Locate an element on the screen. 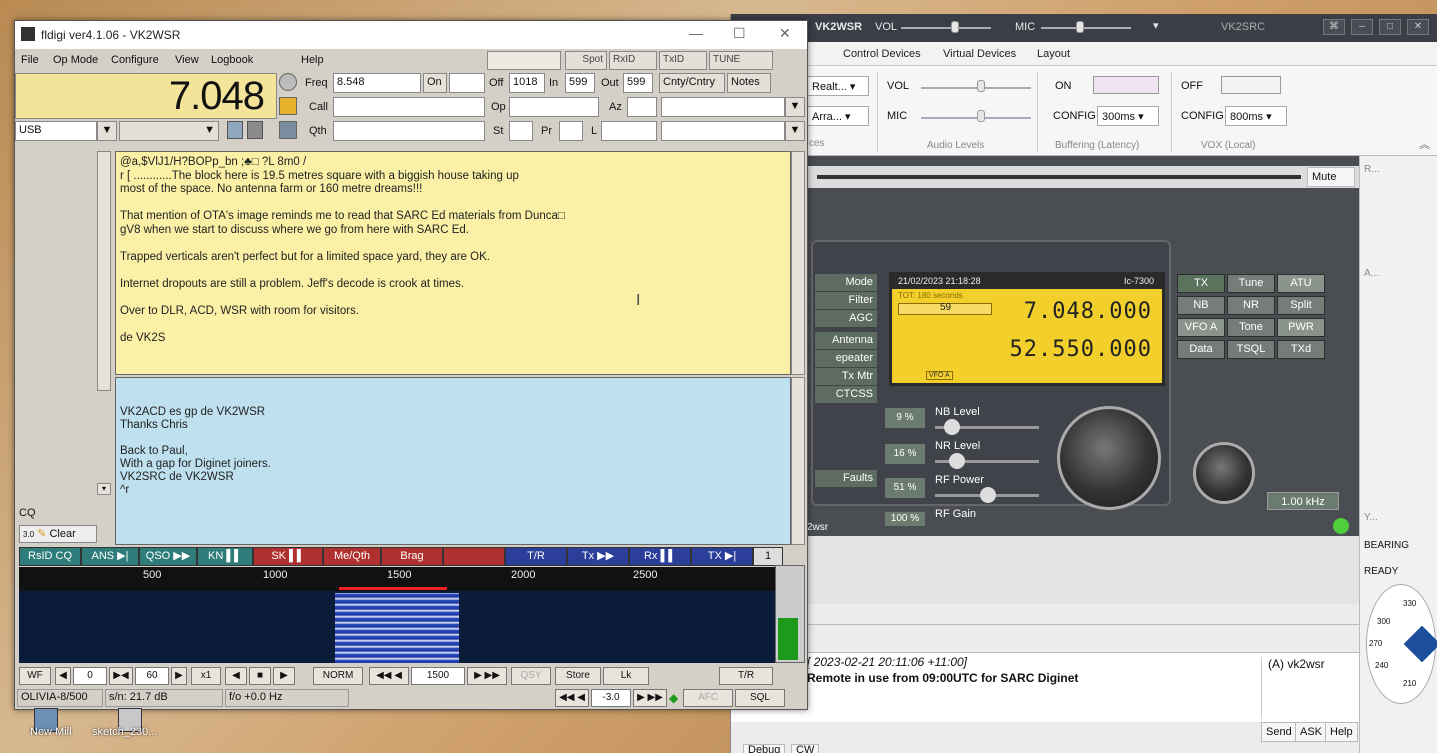 This screenshot has width=1437, height=753. lock-button: Lk is located at coordinates (626, 676).